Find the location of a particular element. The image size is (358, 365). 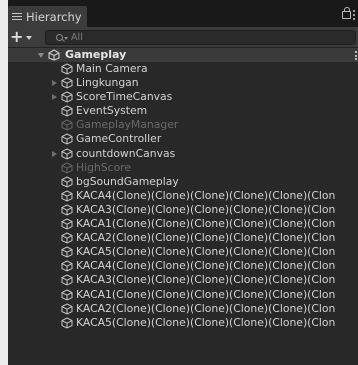

gameobject-row: ScoreTimeCanvas is located at coordinates (183, 97).